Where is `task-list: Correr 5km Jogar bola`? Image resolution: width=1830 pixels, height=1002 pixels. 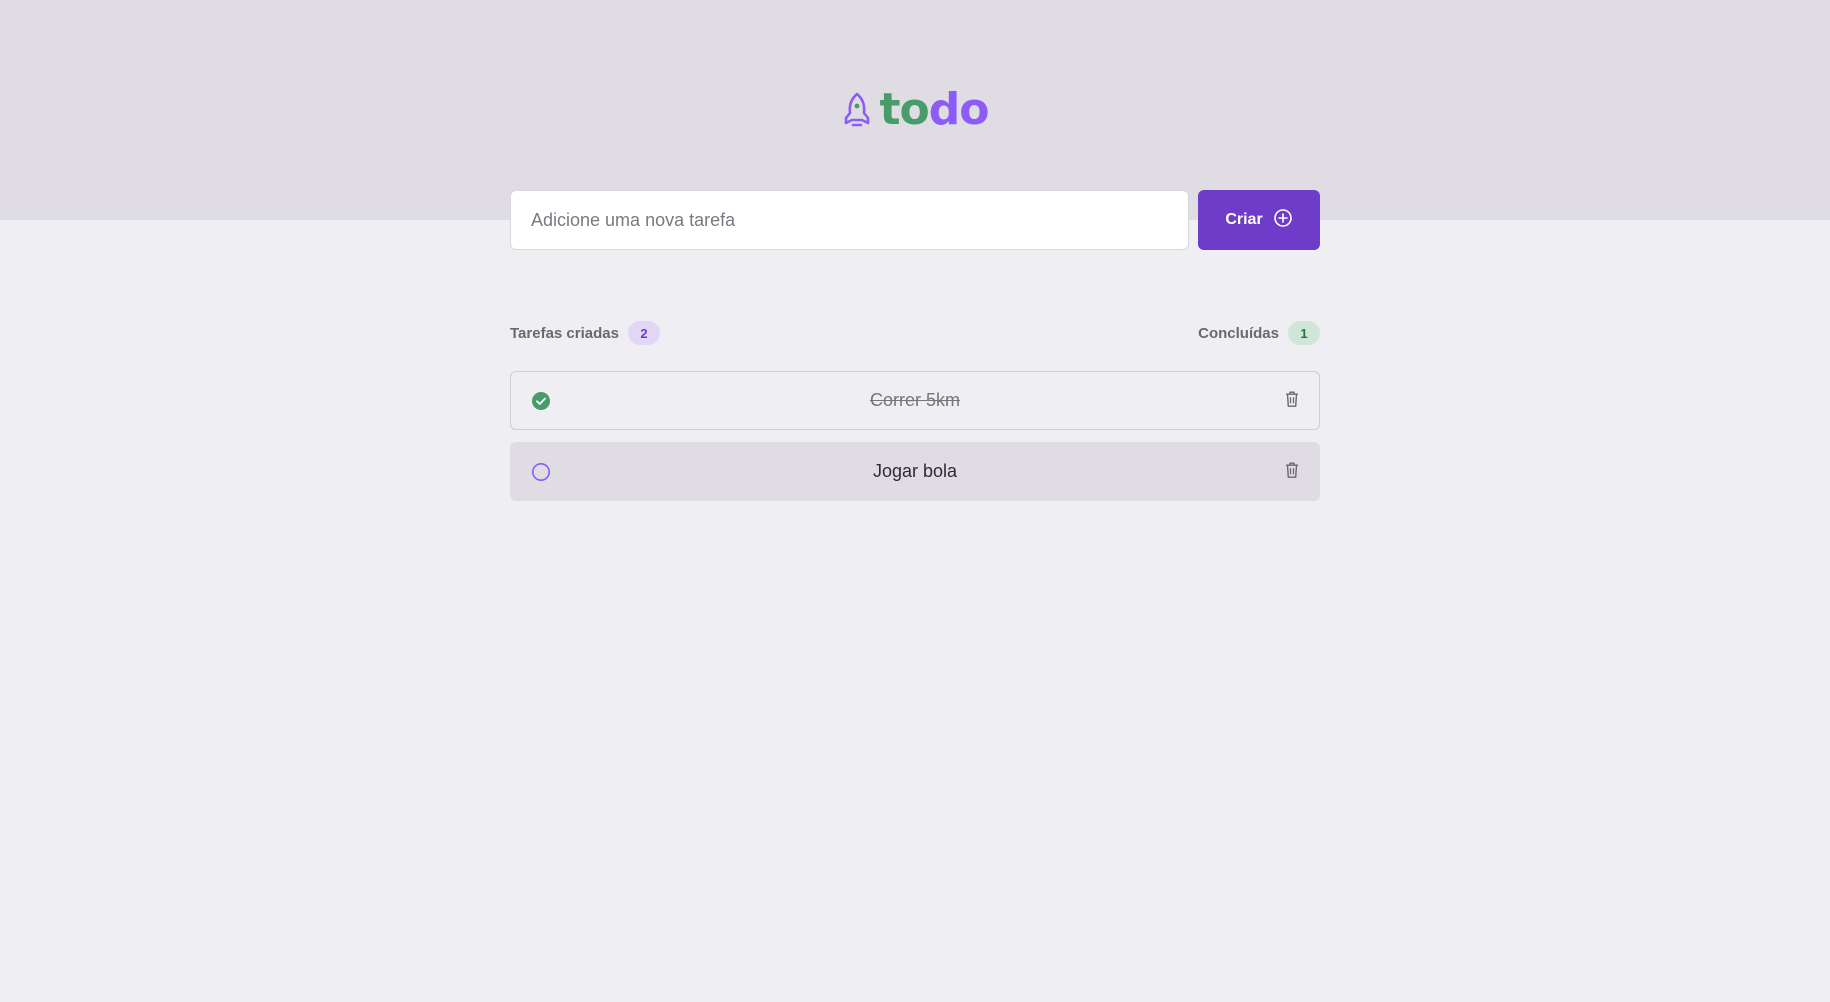
task-list: Correr 5km Jogar bola is located at coordinates (915, 436).